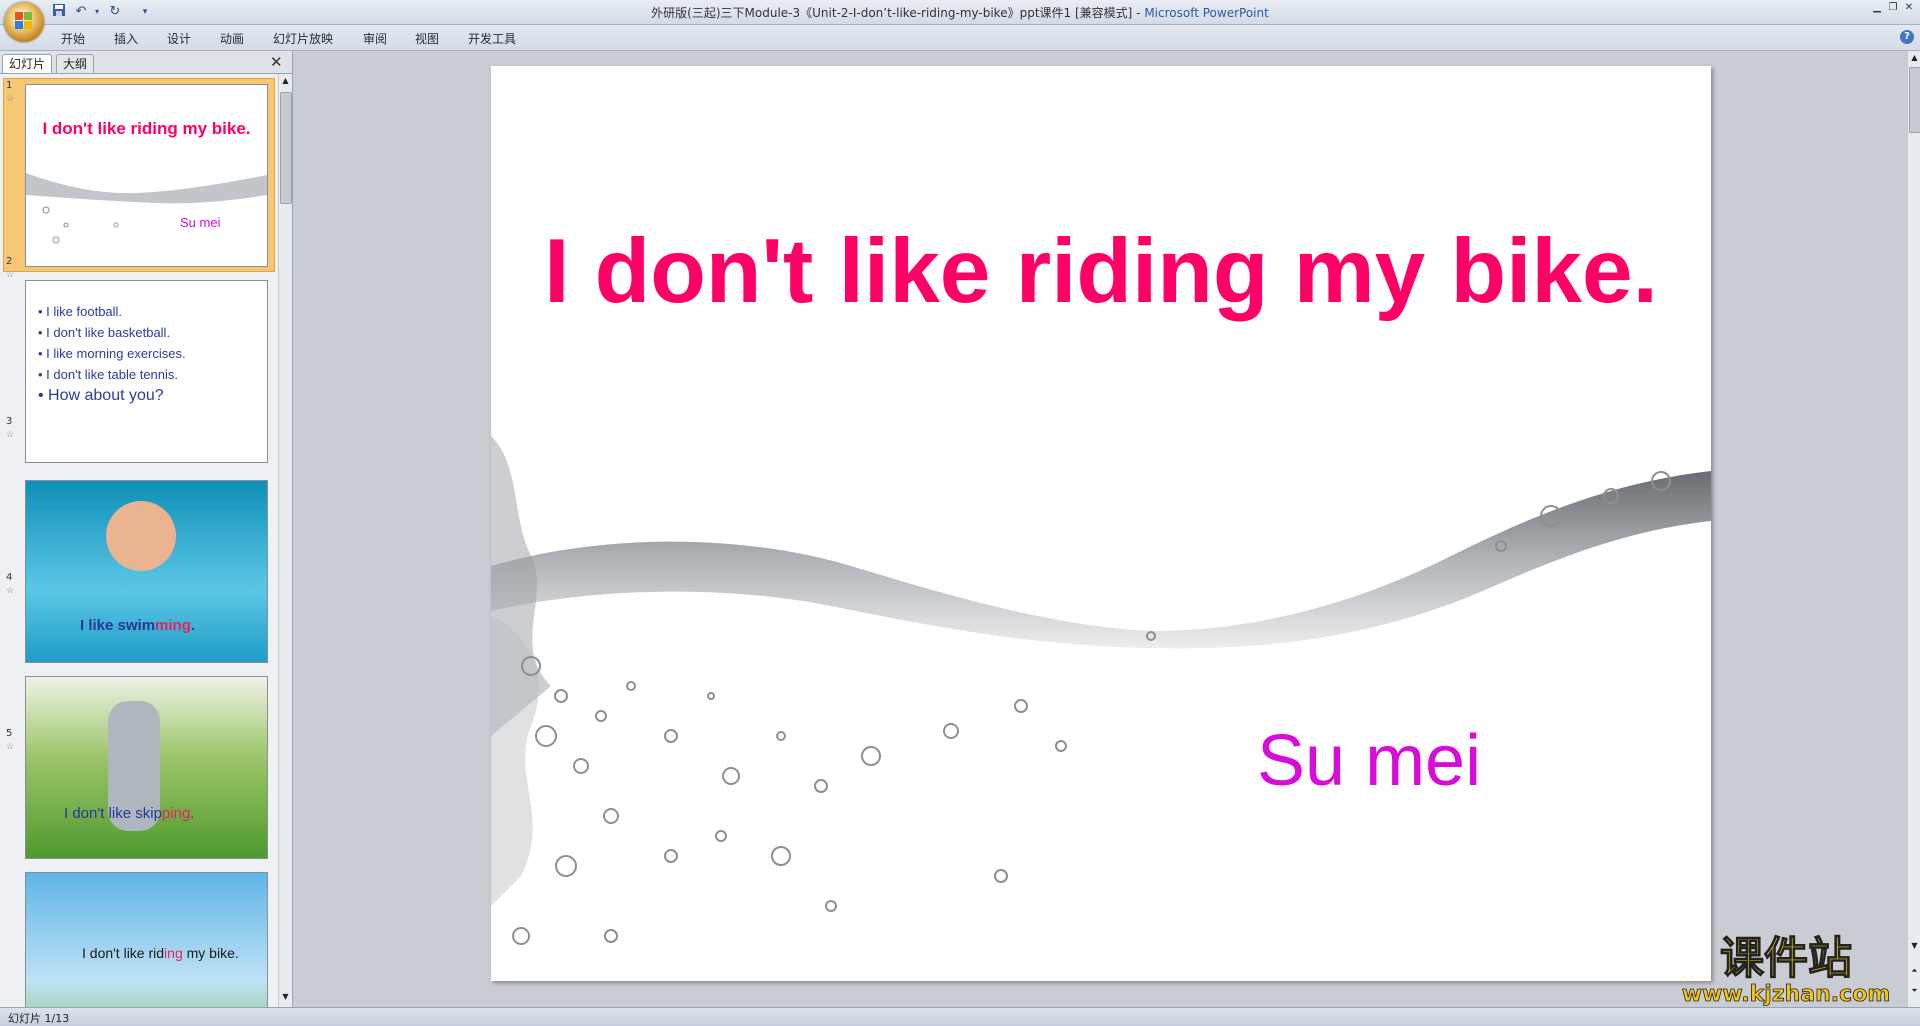 The image size is (1920, 1026). Describe the element at coordinates (9, 261) in the screenshot. I see `thumbnail-number: 2` at that location.